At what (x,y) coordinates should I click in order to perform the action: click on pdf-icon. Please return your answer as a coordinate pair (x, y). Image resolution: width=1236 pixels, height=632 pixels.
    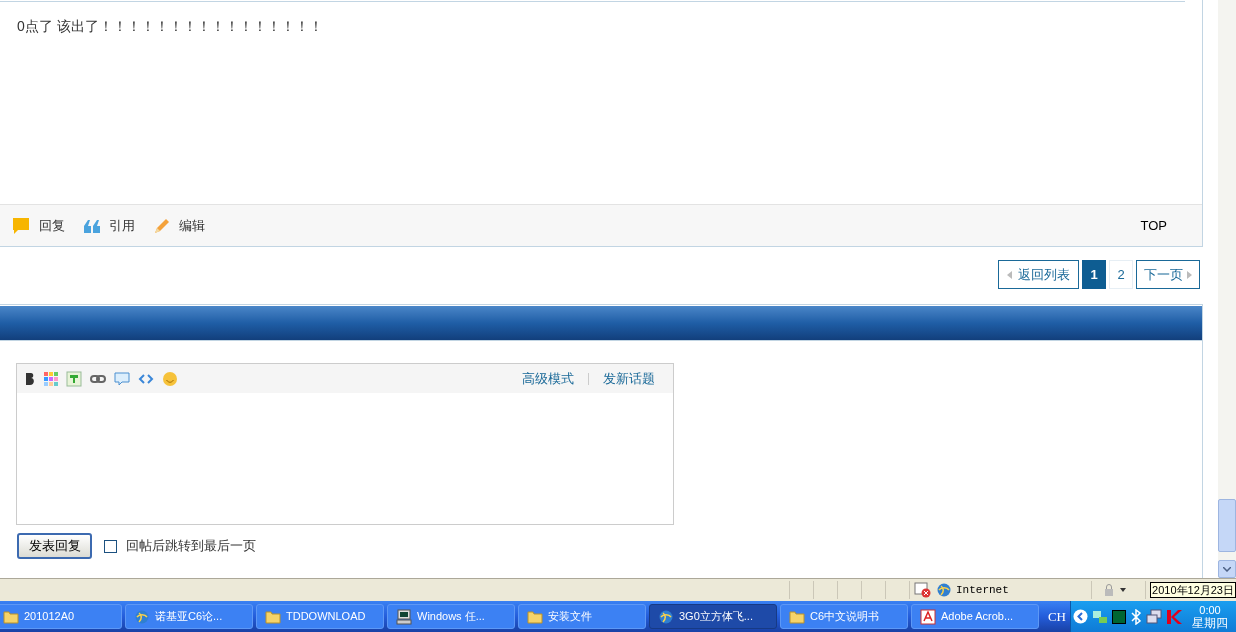
    Looking at the image, I should click on (928, 616).